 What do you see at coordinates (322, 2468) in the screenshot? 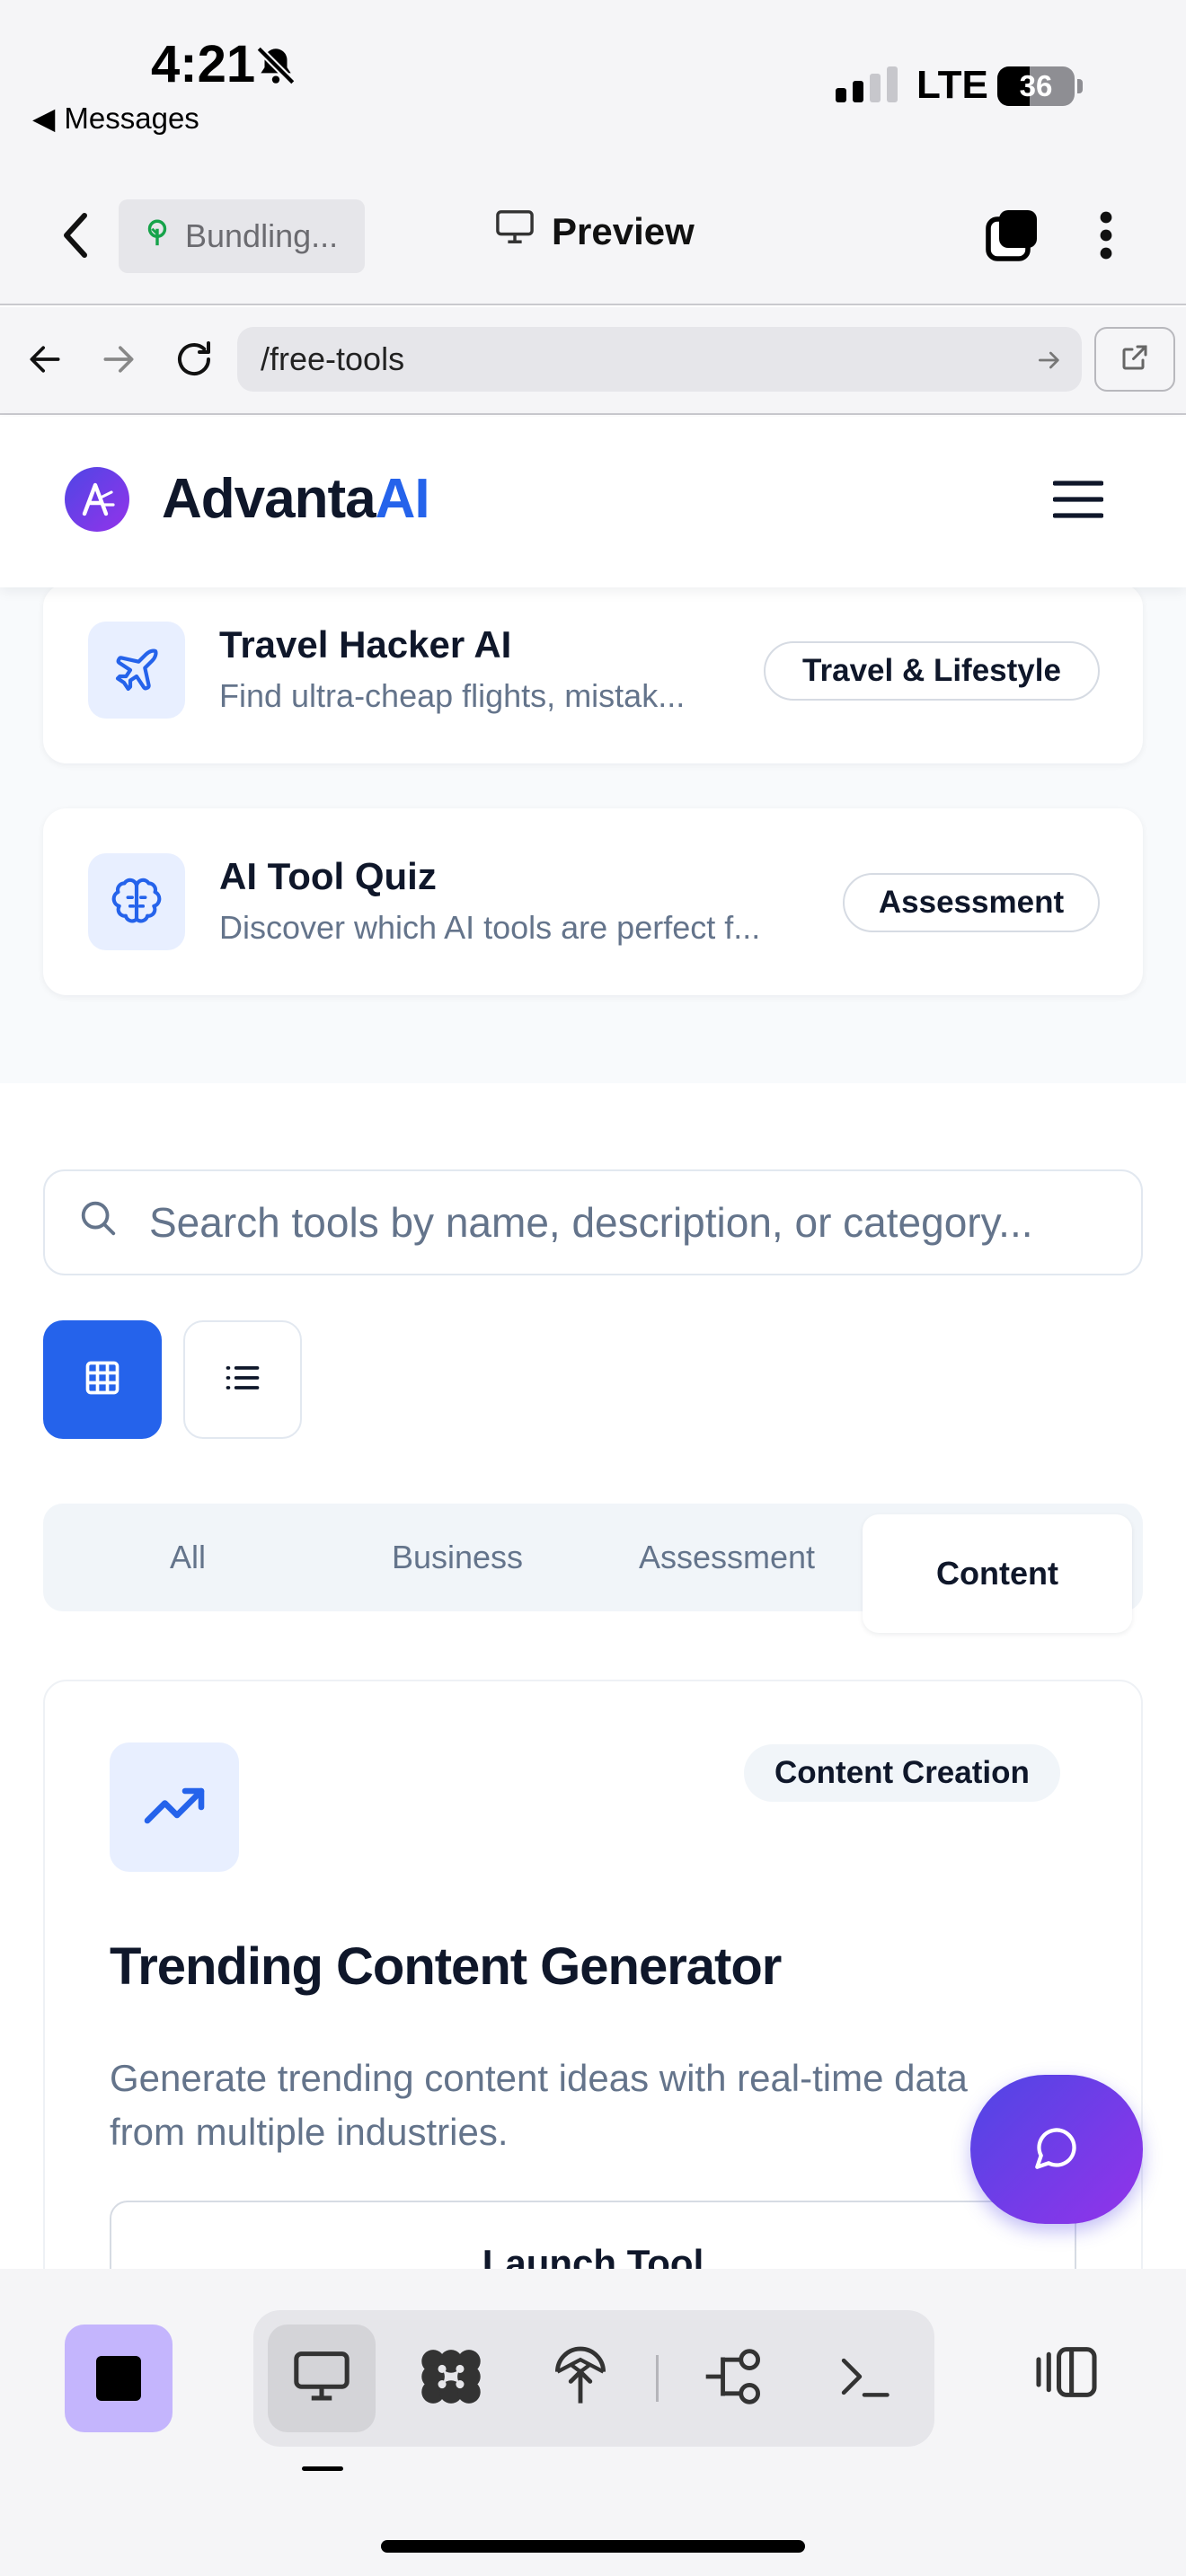
I see `active-tool-indicator` at bounding box center [322, 2468].